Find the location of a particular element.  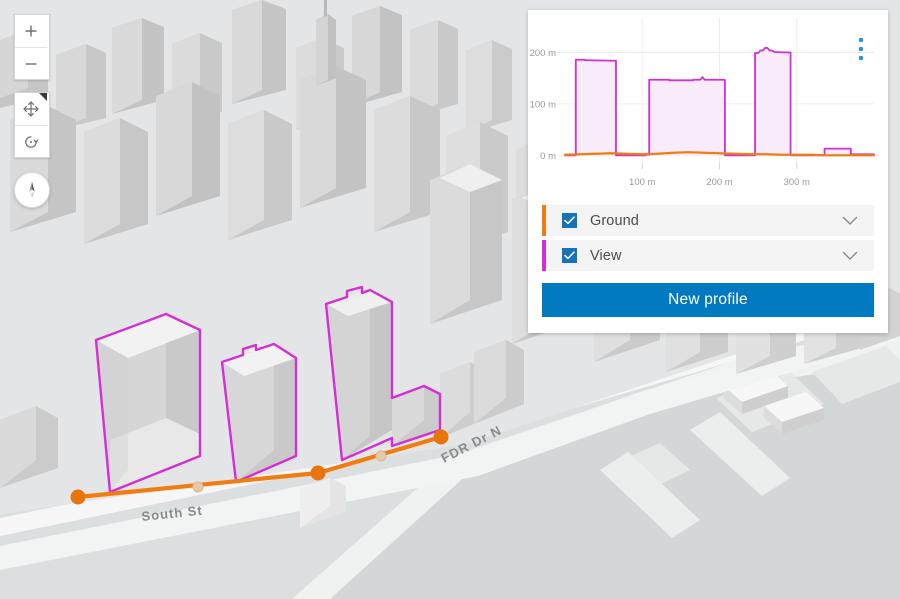

zoom-control-group is located at coordinates (32, 47).